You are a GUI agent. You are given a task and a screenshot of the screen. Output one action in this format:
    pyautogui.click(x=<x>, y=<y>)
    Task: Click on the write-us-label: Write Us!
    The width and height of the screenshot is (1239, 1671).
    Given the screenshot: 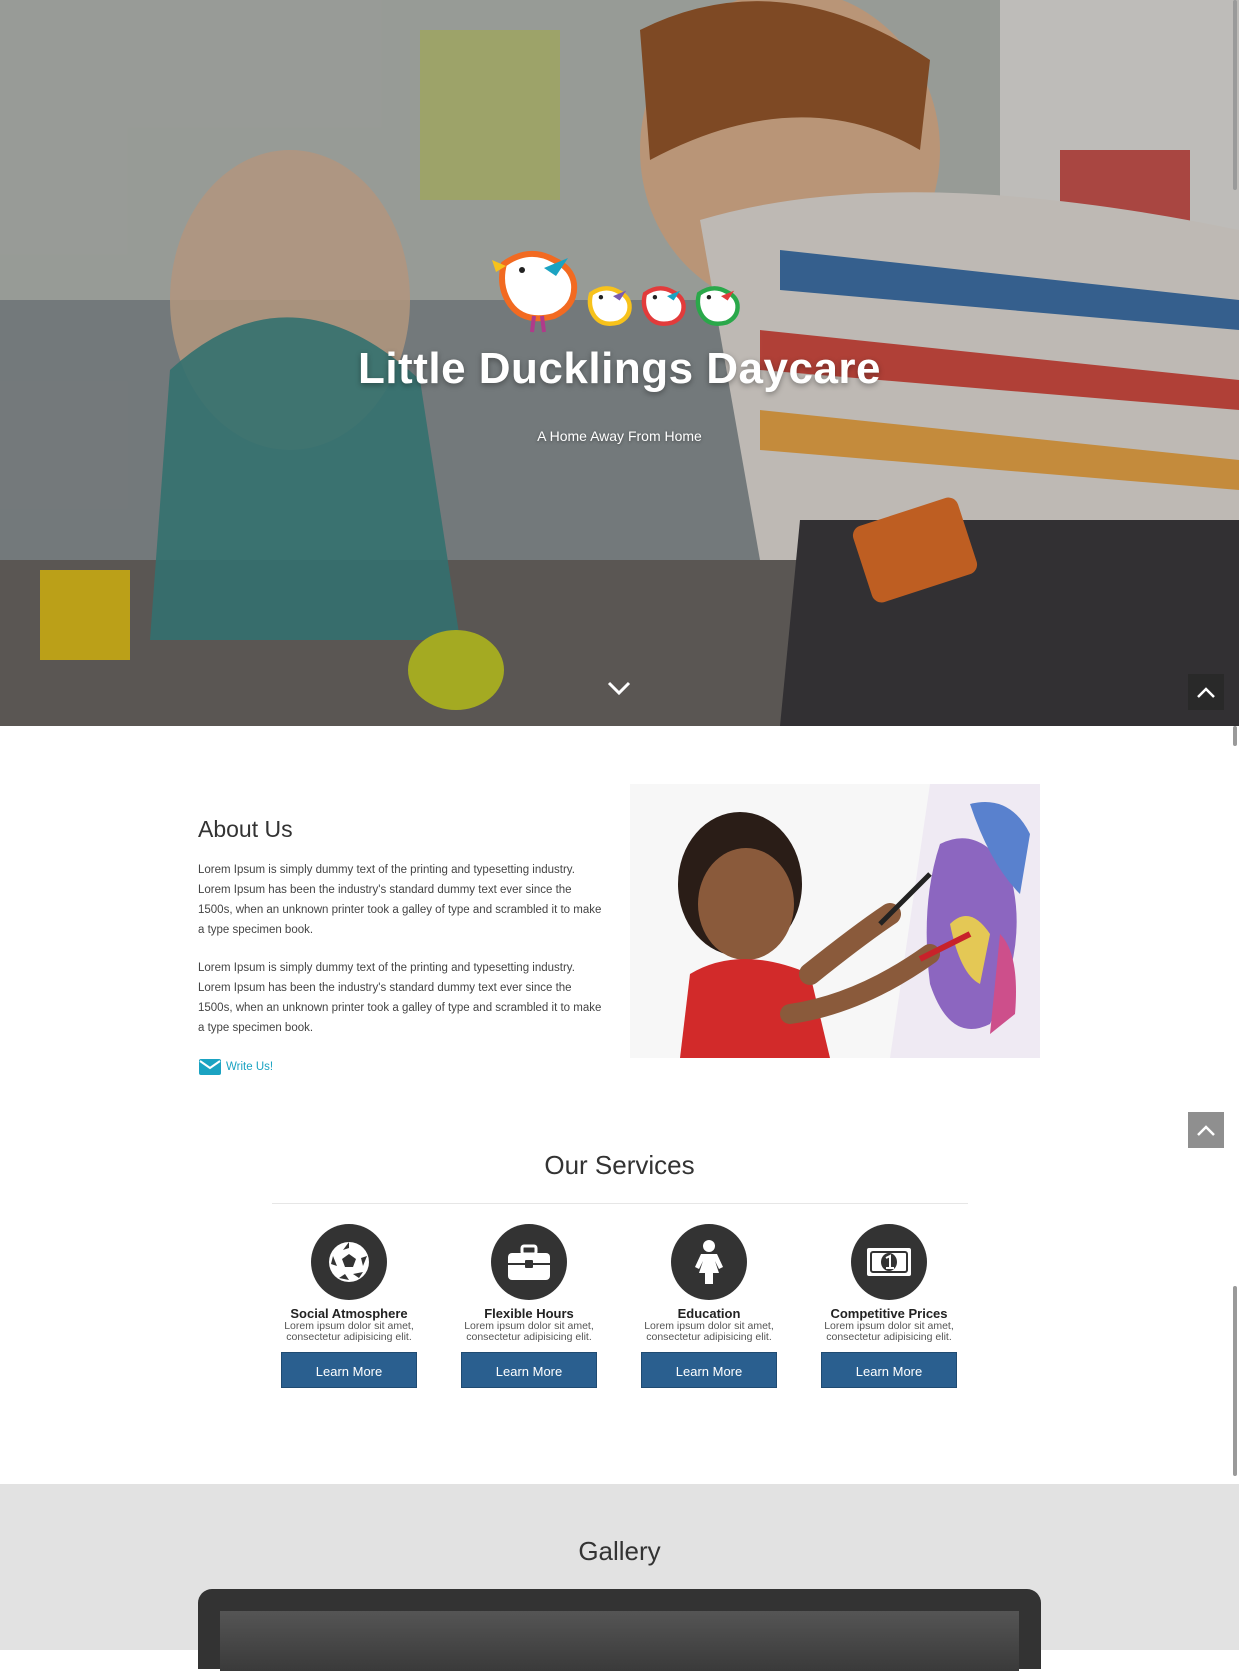 What is the action you would take?
    pyautogui.click(x=250, y=1067)
    